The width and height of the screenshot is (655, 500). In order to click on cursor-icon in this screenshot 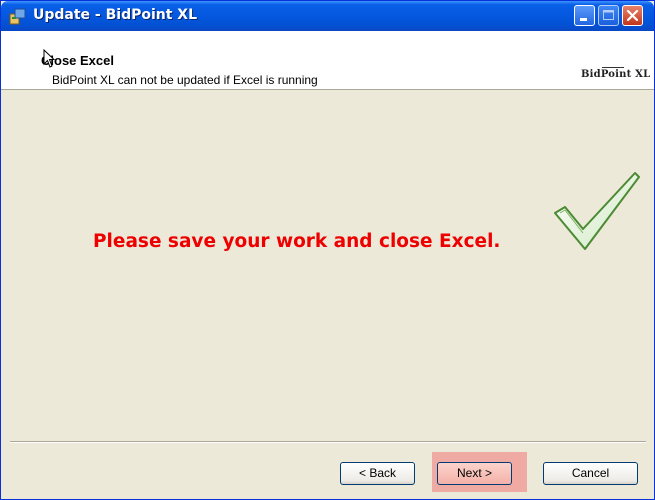, I will do `click(49, 58)`.